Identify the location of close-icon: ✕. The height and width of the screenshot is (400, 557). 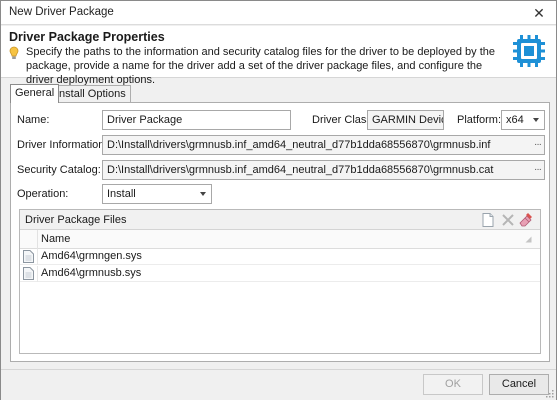
(539, 13).